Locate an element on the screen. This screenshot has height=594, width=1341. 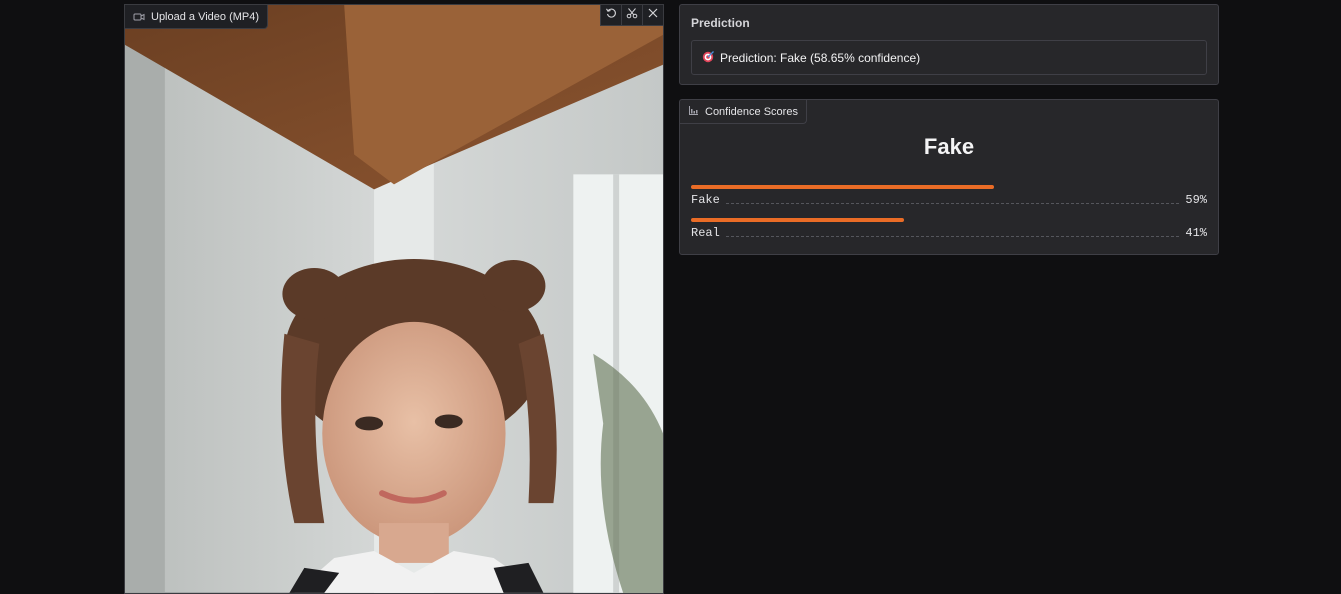
clear-video-button is located at coordinates (652, 15).